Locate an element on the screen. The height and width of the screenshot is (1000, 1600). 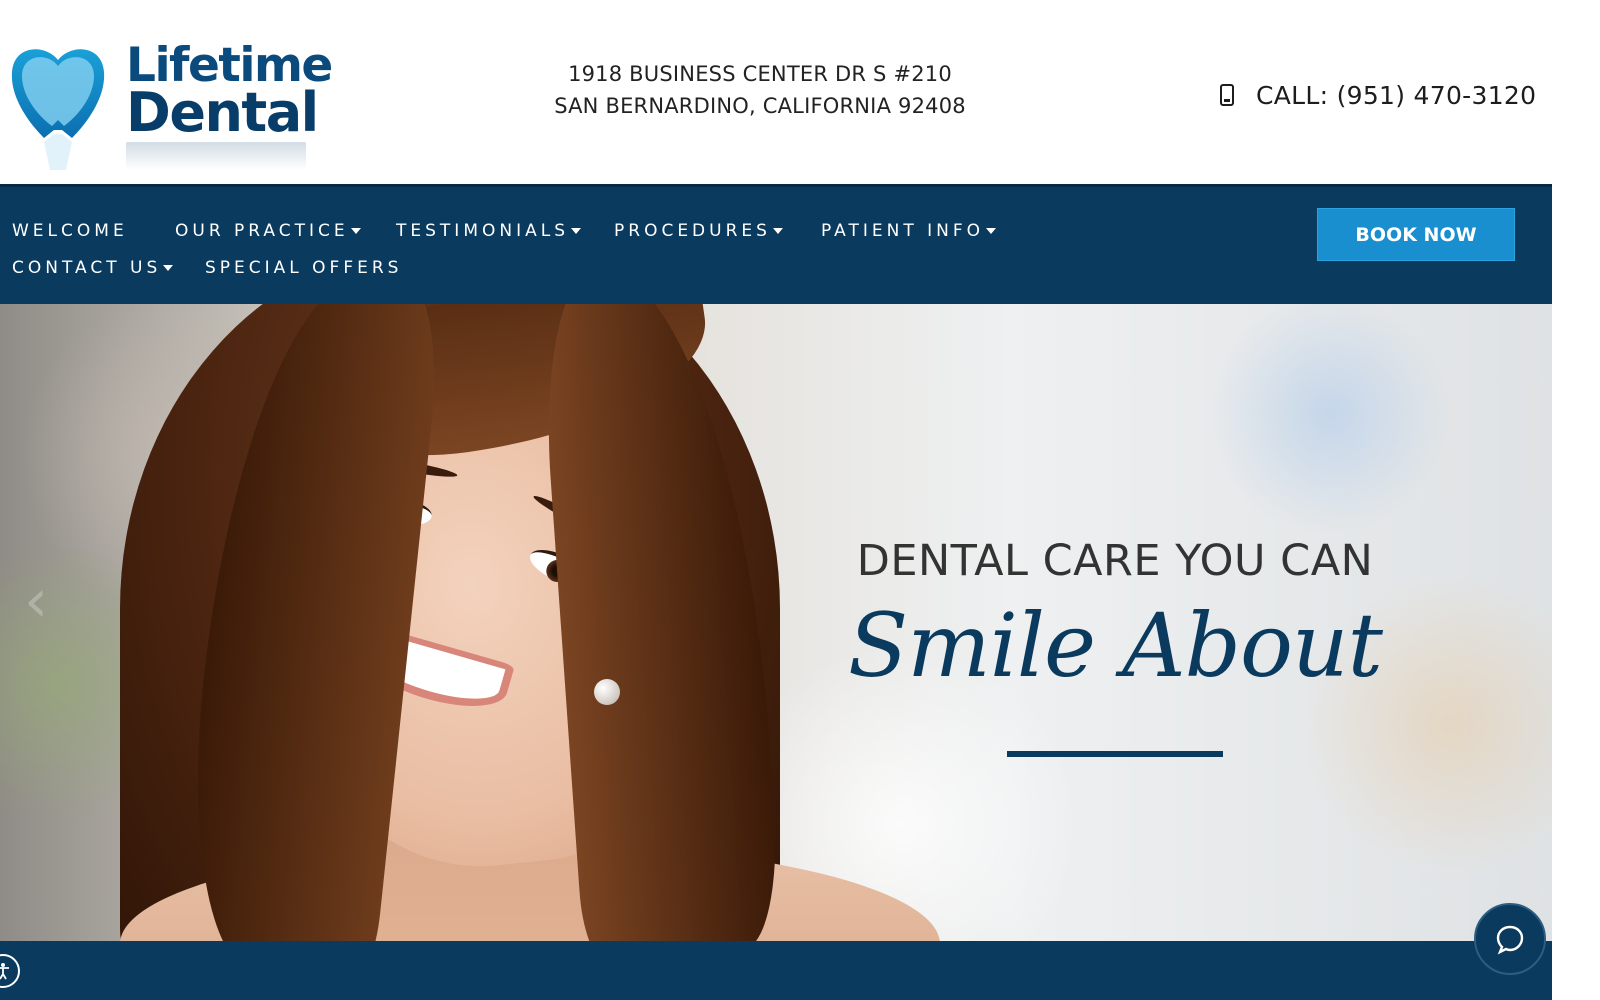
nav-label: WELCOME is located at coordinates (70, 231).